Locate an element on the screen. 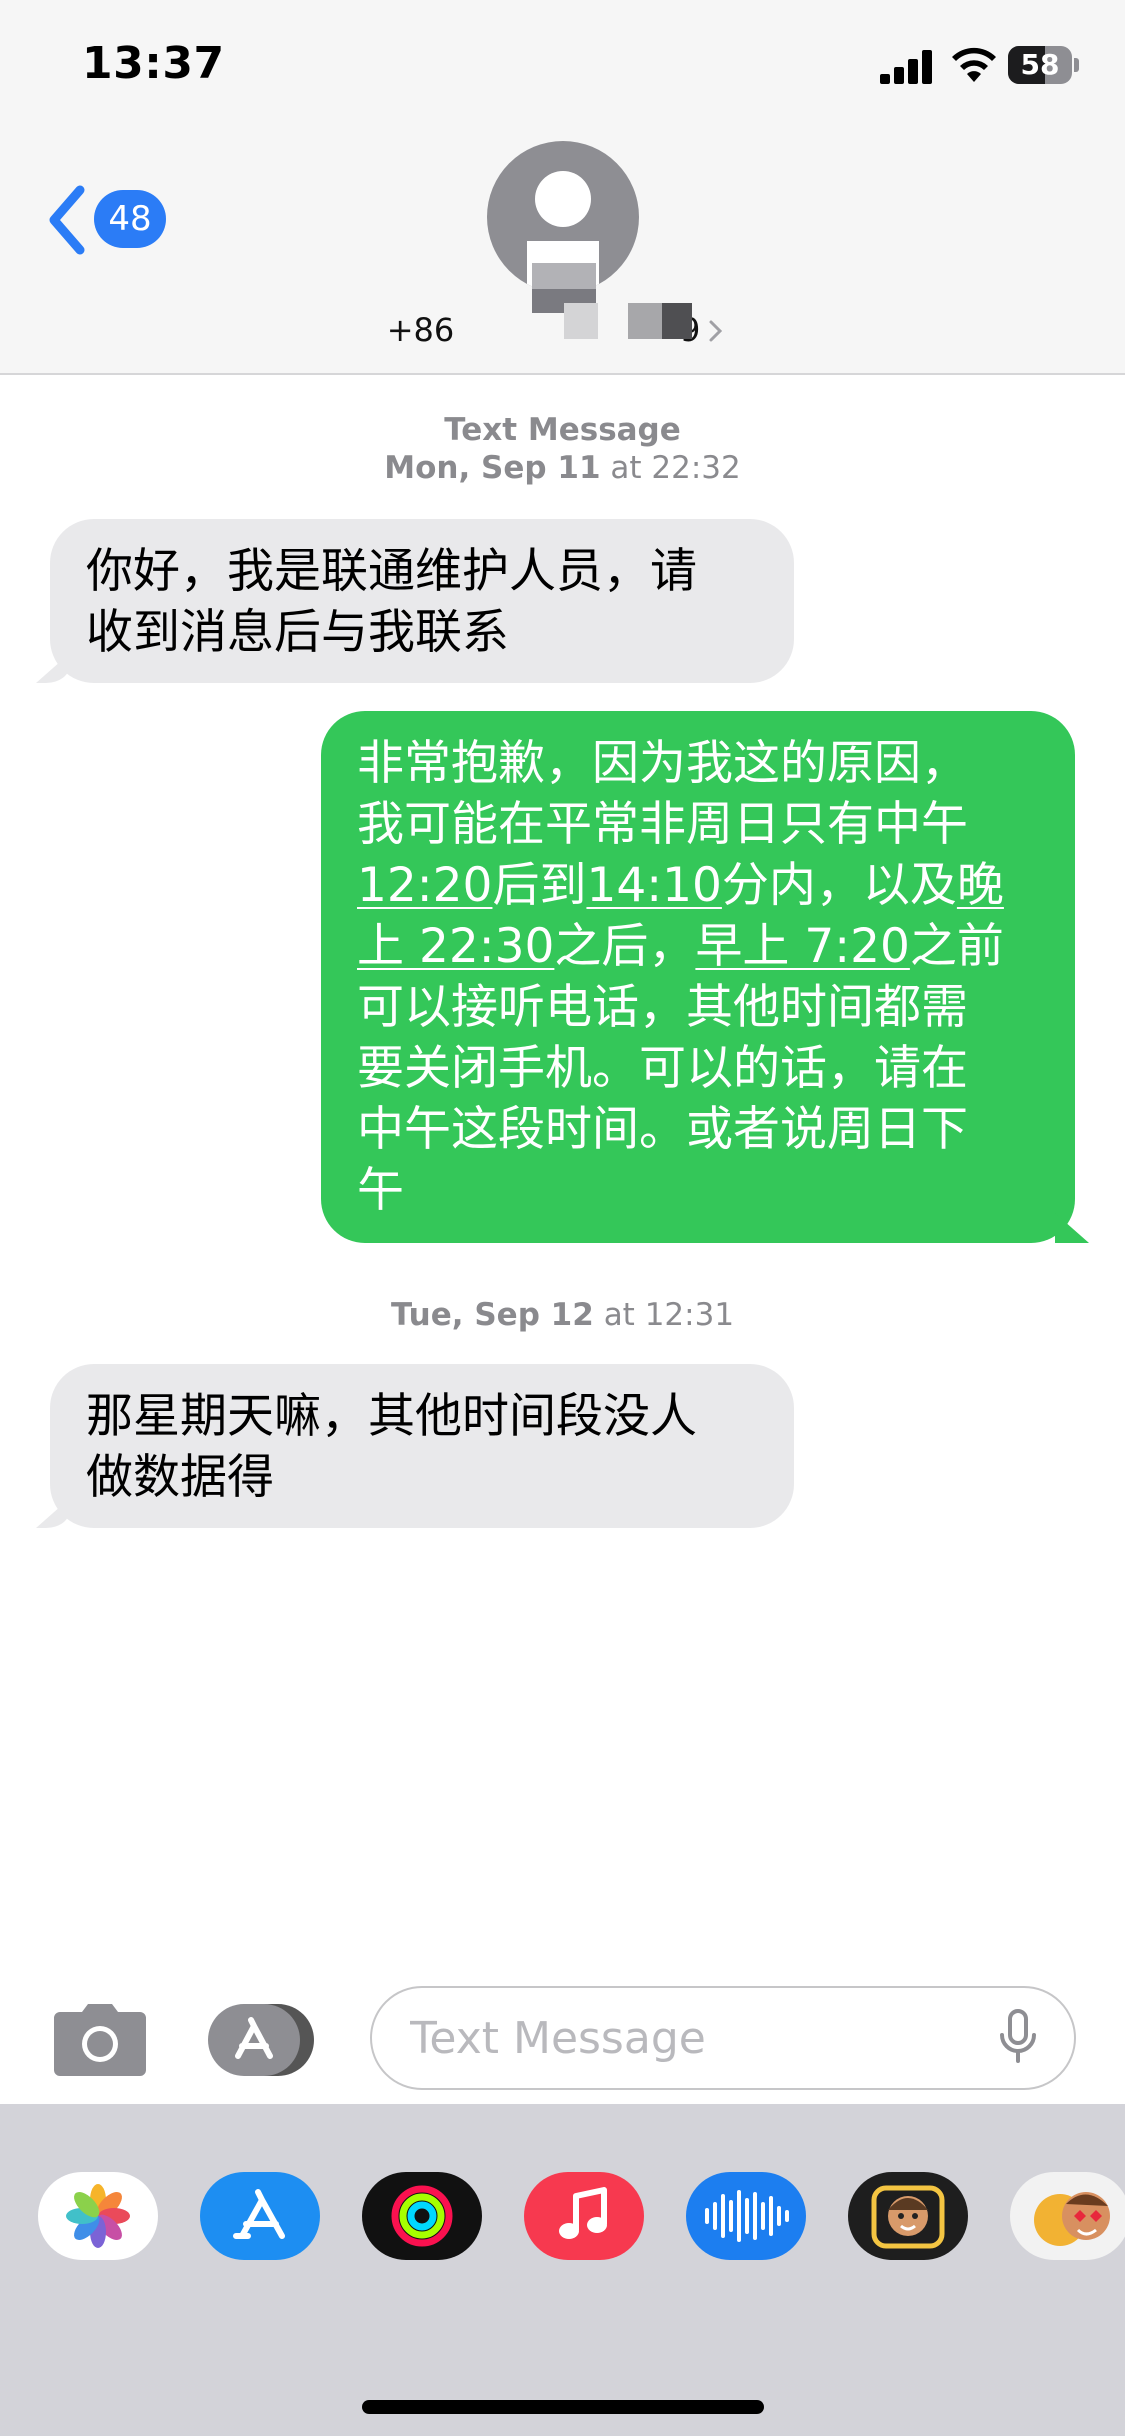  battery-icon: 58 is located at coordinates (1043, 66).